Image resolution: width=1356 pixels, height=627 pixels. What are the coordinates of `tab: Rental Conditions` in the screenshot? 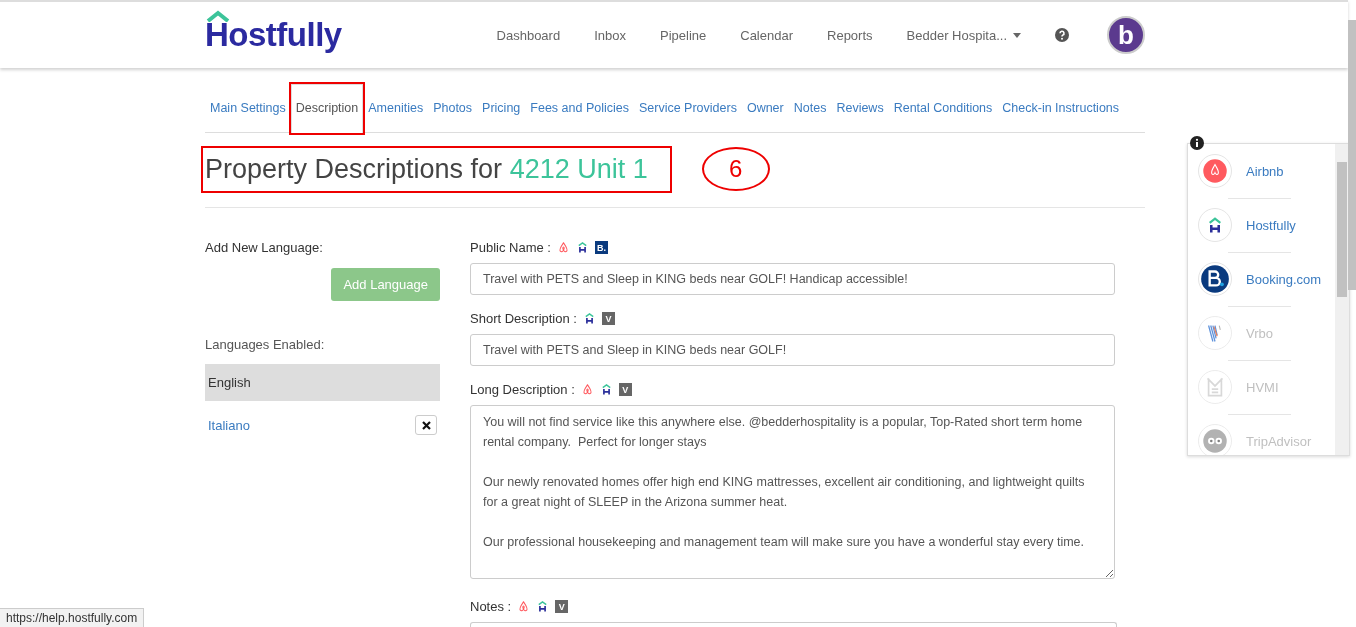 It's located at (943, 111).